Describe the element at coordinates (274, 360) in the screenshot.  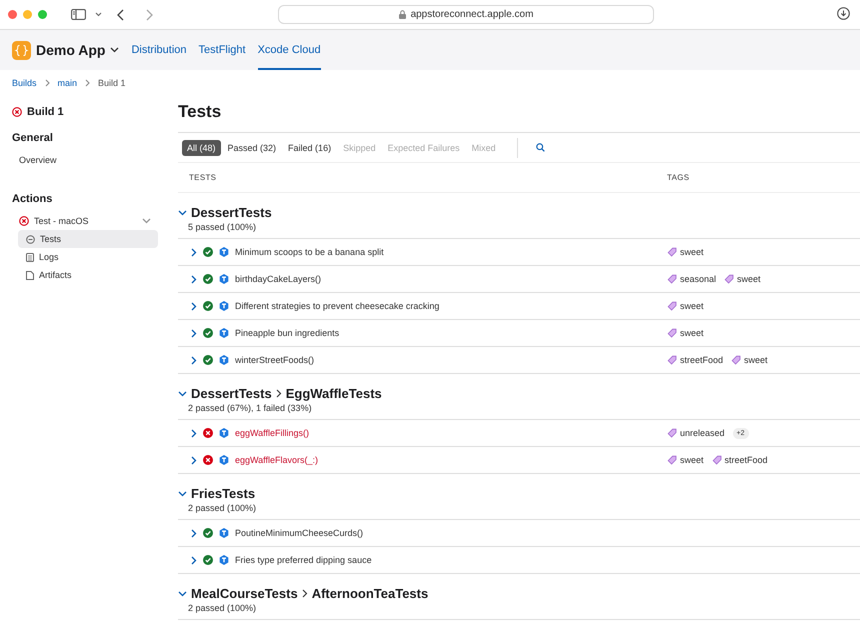
I see `test-name: winterStreetFoods()` at that location.